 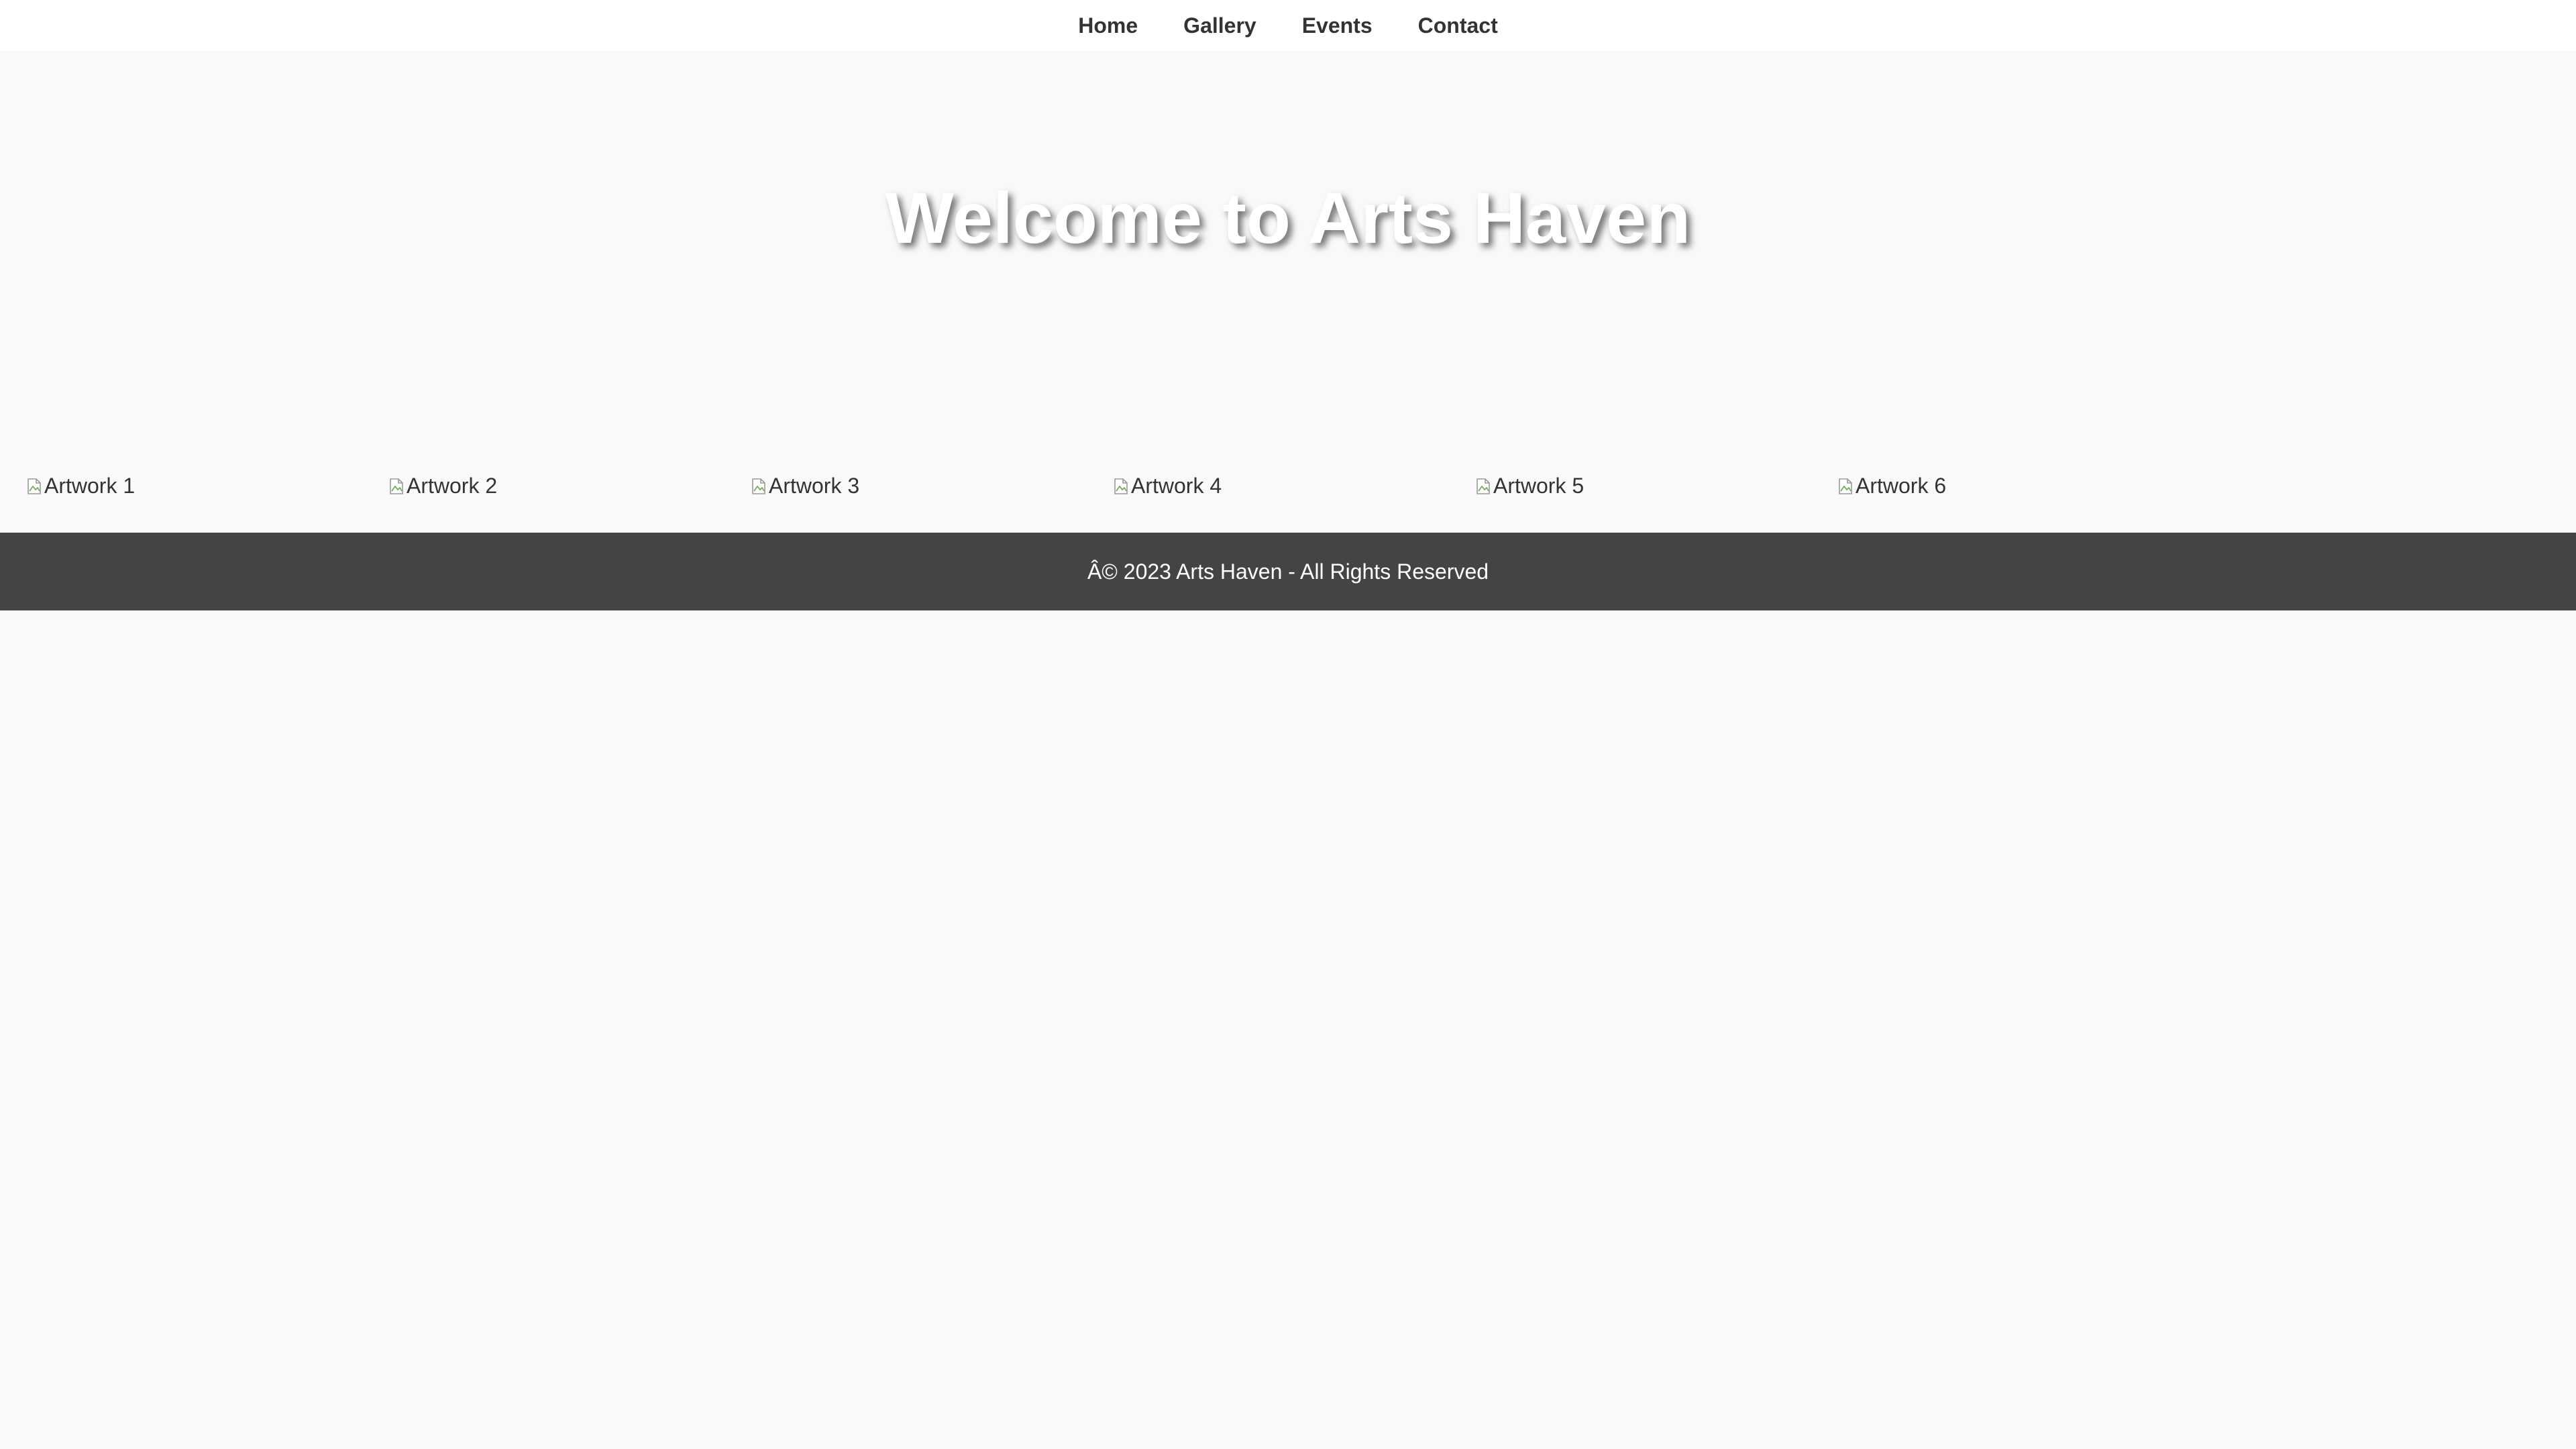 What do you see at coordinates (814, 486) in the screenshot?
I see `artwork-alt-text: Artwork 3` at bounding box center [814, 486].